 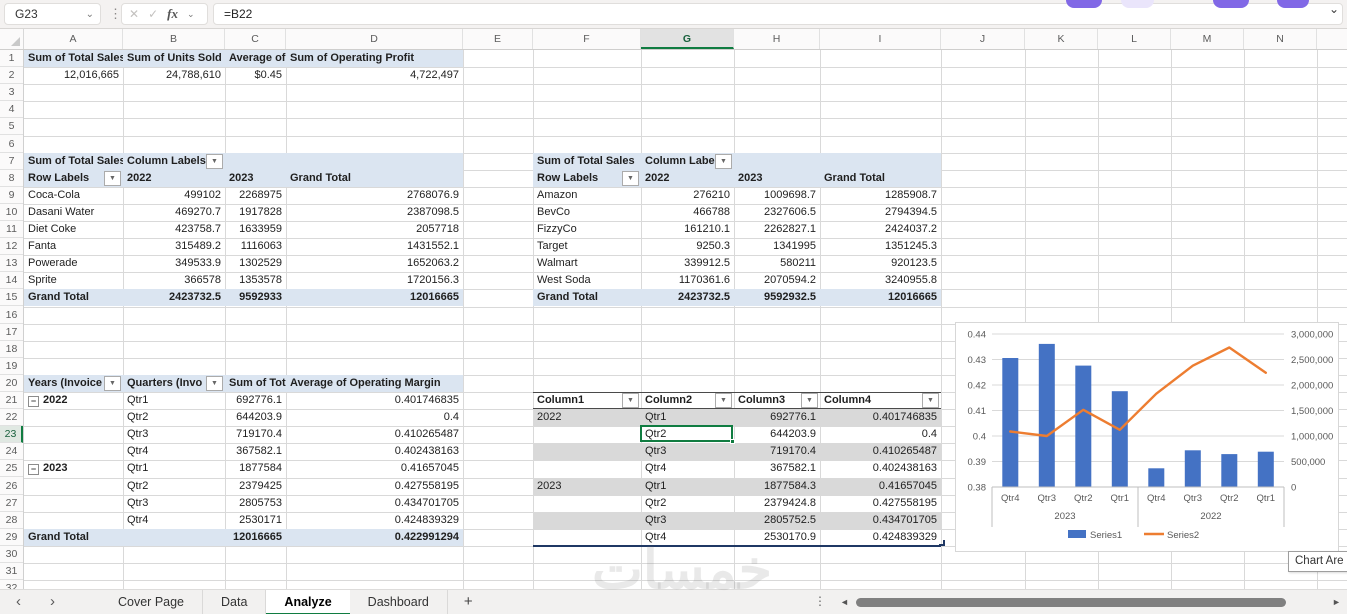 What do you see at coordinates (1293, 4) in the screenshot?
I see `toolbar-button` at bounding box center [1293, 4].